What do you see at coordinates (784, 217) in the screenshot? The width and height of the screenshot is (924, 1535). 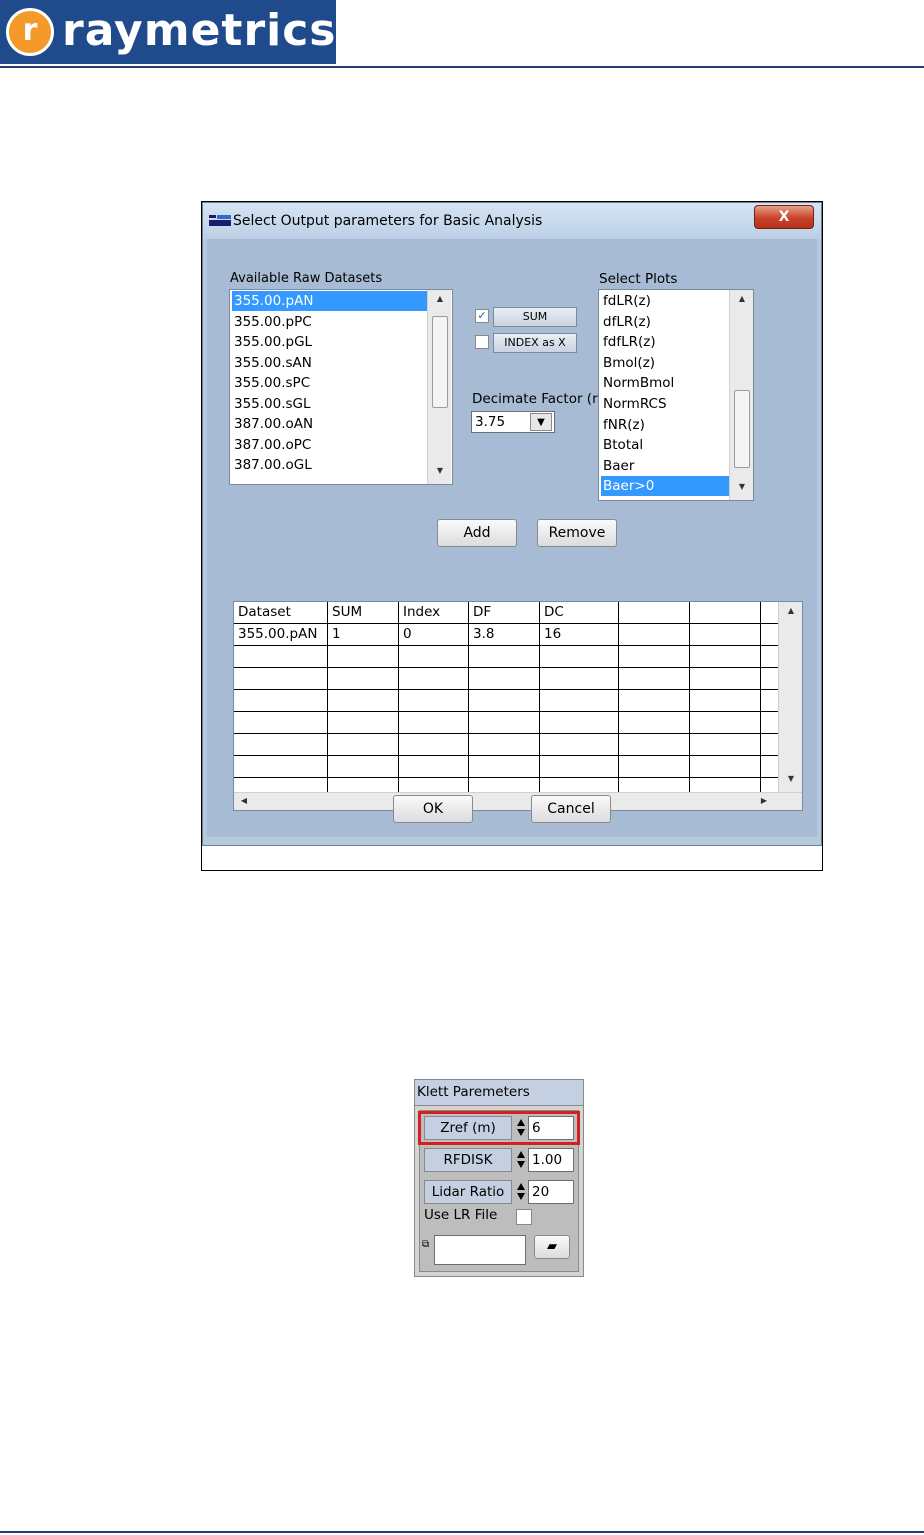 I see `close-button: X` at bounding box center [784, 217].